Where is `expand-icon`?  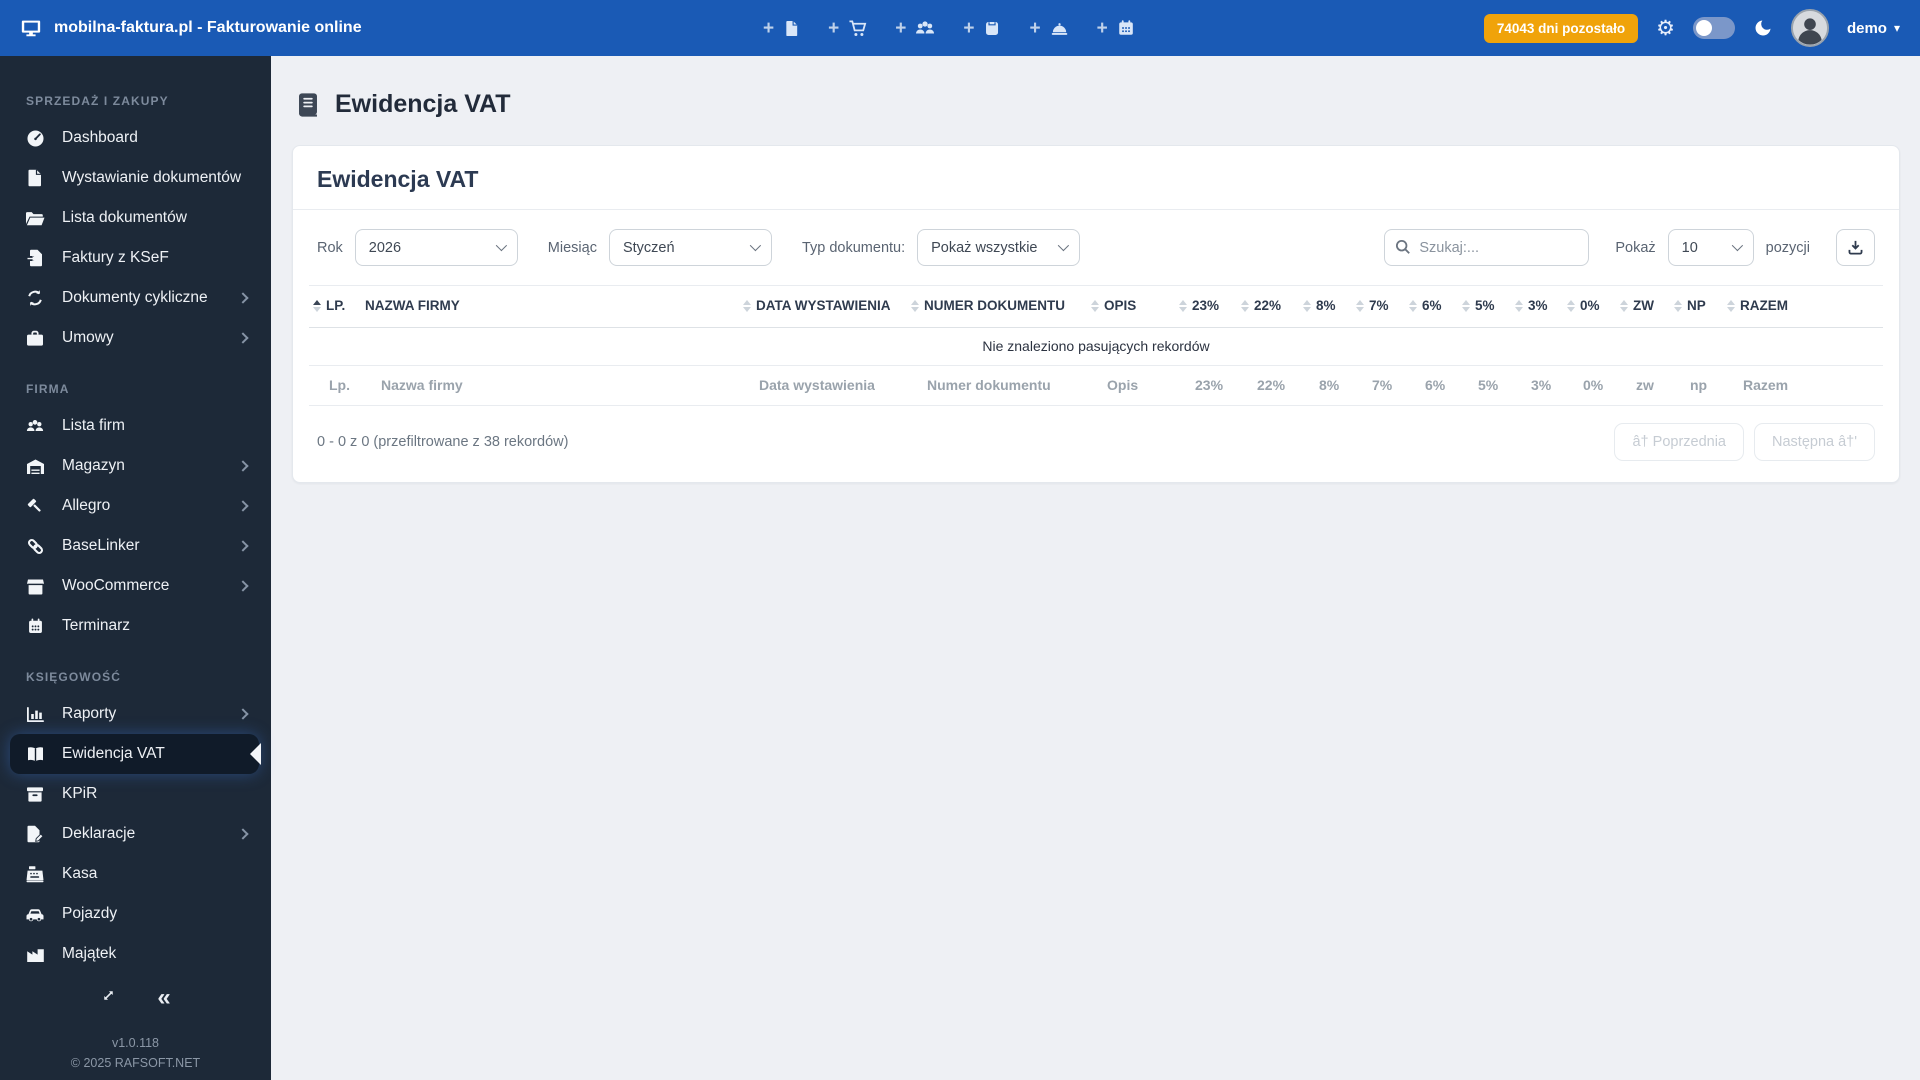 expand-icon is located at coordinates (108, 998).